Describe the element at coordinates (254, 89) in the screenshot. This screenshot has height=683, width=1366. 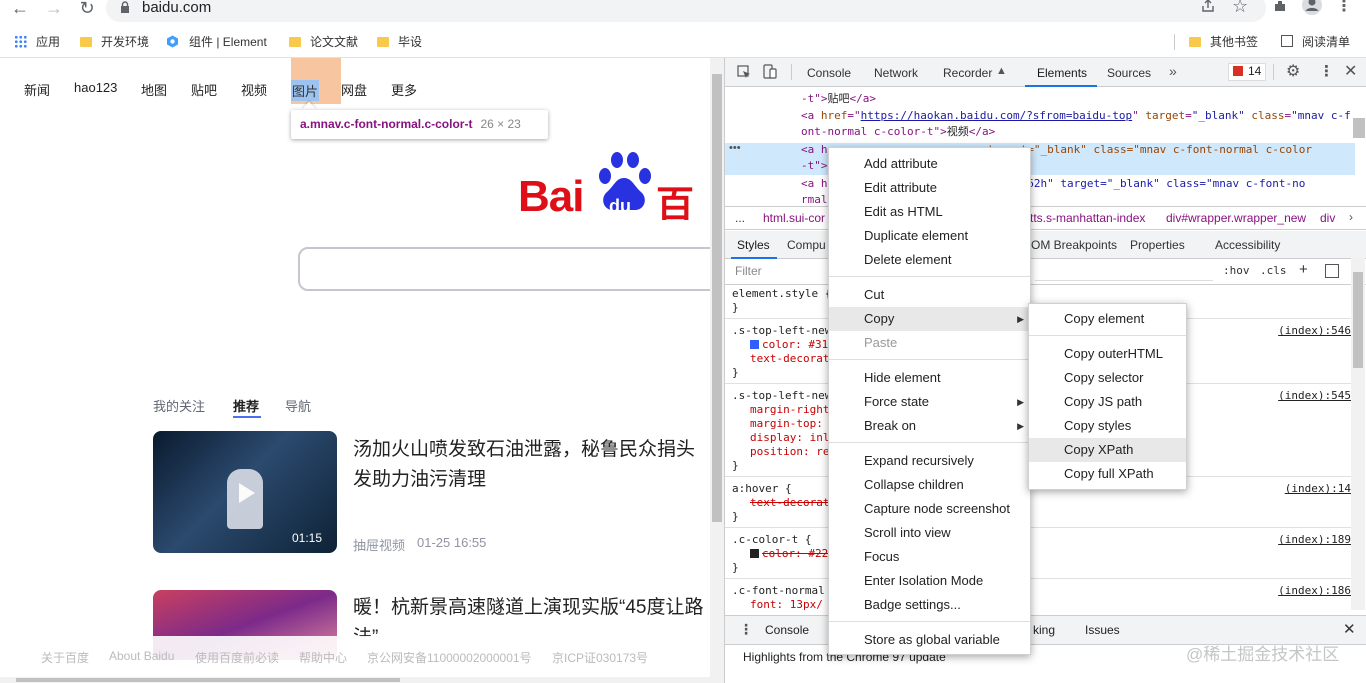
I see `topnav-video: 视频` at that location.